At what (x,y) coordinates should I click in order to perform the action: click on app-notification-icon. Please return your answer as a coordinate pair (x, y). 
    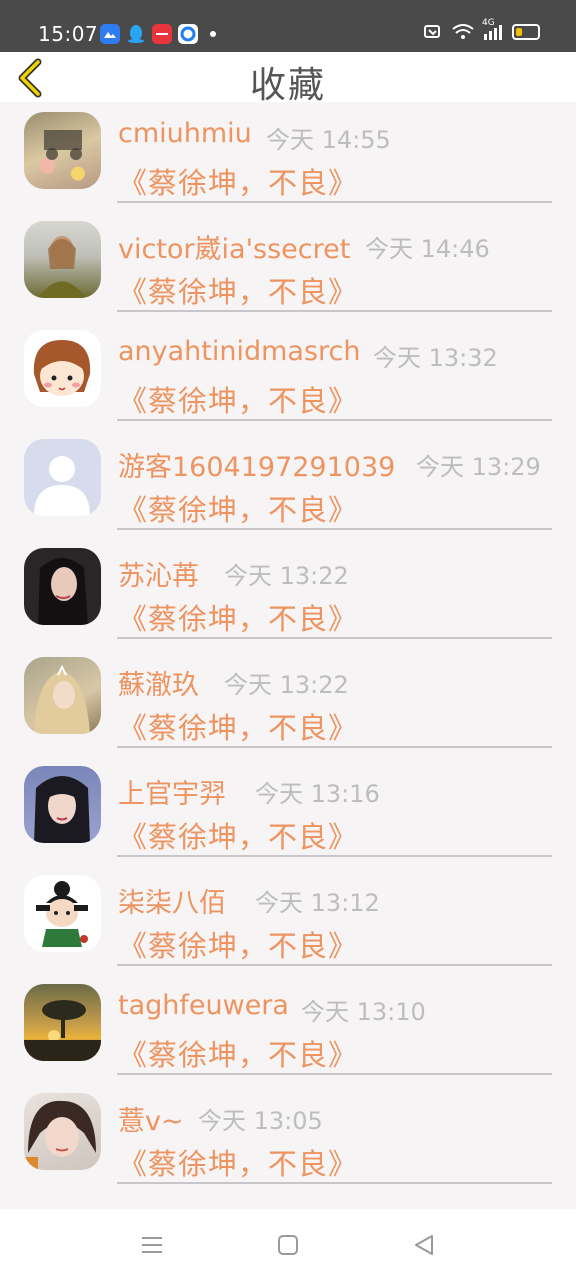
    Looking at the image, I should click on (110, 34).